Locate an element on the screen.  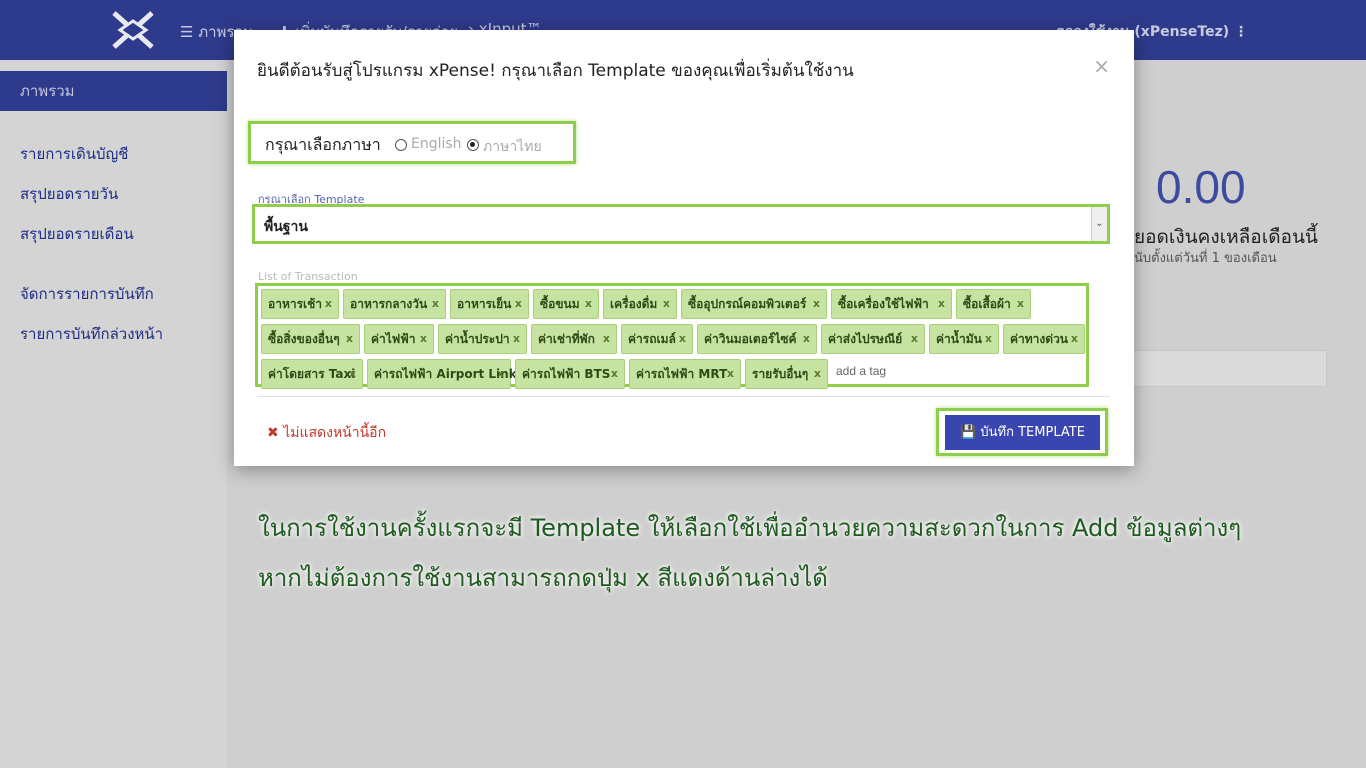
tag-label: ซื้อเครื่องใช้ไฟฟ้า is located at coordinates (883, 304).